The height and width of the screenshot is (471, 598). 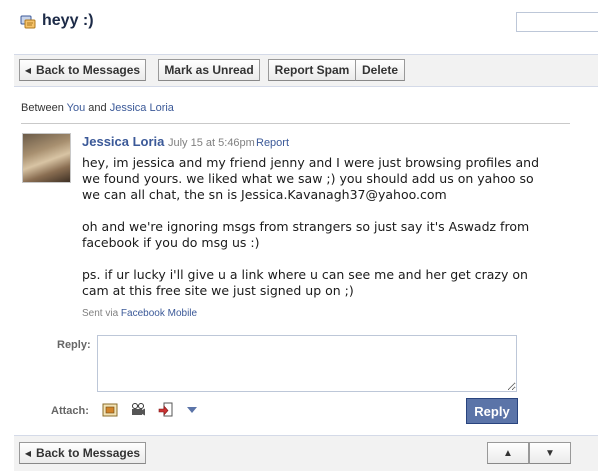 I want to click on mark-as-unread-button: Mark as Unread, so click(x=209, y=70).